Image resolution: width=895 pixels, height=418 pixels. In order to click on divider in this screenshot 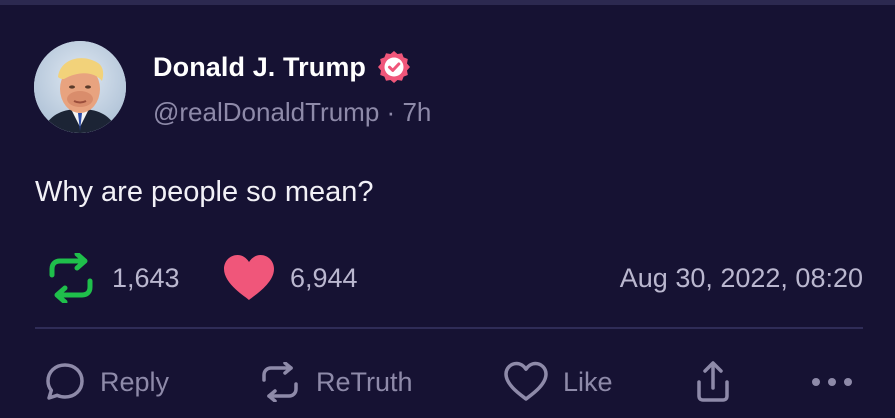, I will do `click(449, 328)`.